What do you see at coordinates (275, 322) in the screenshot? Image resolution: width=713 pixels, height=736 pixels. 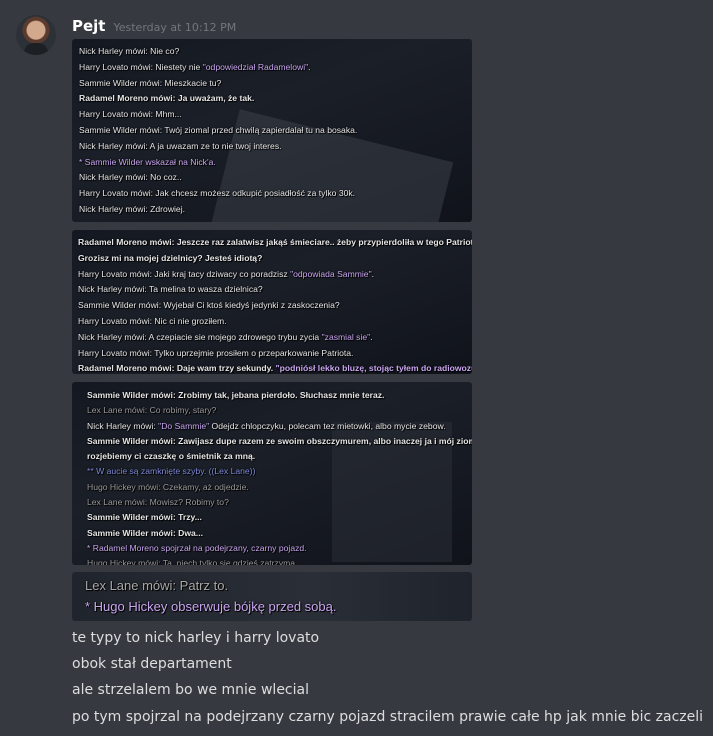 I see `chatlog-line: Harry Lovato mówi: Nic ci nie groziłem.` at bounding box center [275, 322].